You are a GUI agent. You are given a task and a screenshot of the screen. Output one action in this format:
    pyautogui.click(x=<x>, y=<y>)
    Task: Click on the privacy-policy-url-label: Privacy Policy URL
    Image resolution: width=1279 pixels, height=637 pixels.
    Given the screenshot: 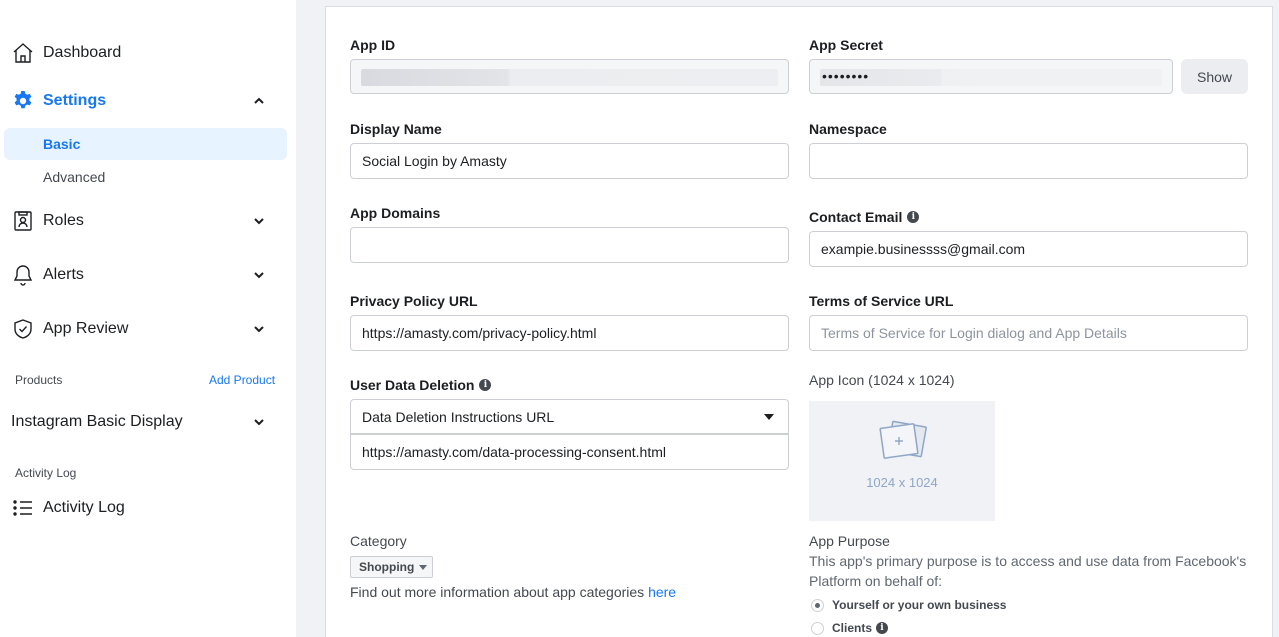 What is the action you would take?
    pyautogui.click(x=414, y=301)
    